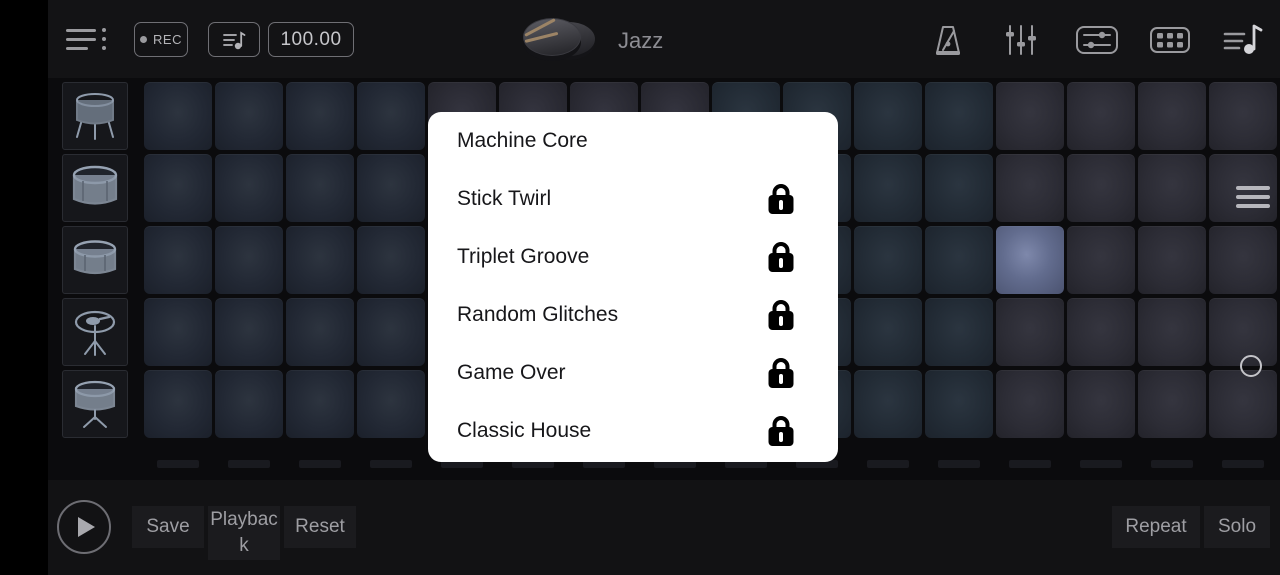 The image size is (1280, 575). I want to click on pattern-label: Stick Twirl, so click(504, 198).